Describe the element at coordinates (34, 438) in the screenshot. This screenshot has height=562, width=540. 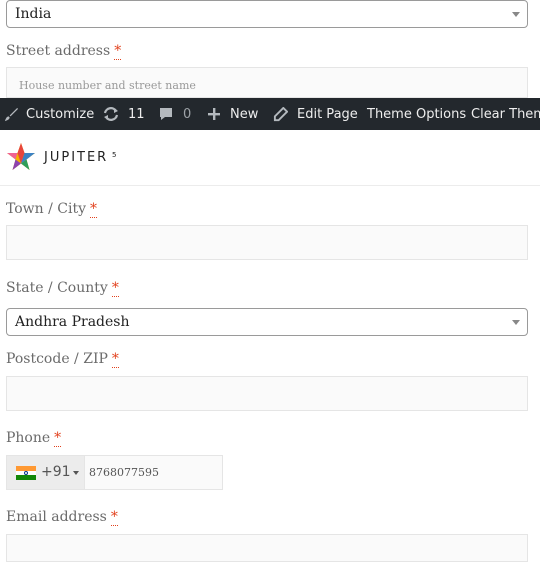
I see `phone-label: Phone *` at that location.